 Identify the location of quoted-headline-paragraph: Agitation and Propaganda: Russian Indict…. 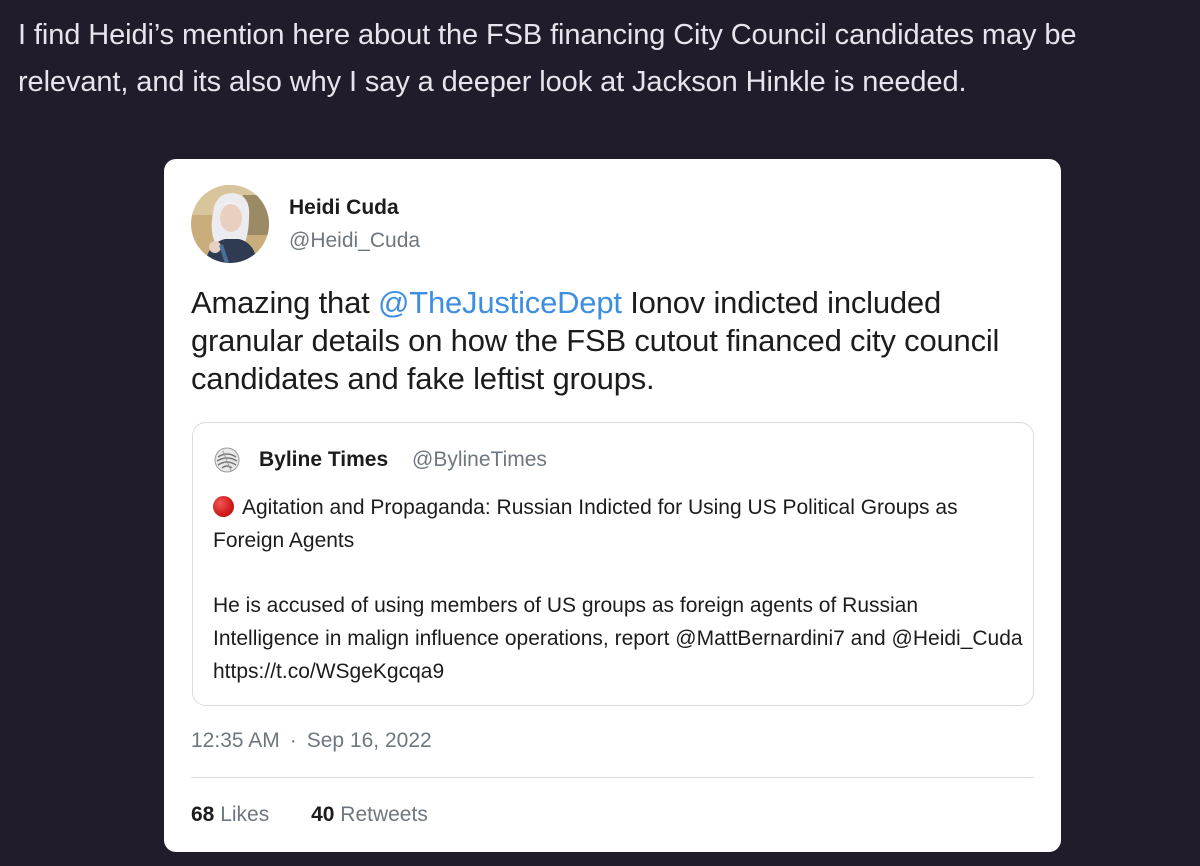
(618, 524).